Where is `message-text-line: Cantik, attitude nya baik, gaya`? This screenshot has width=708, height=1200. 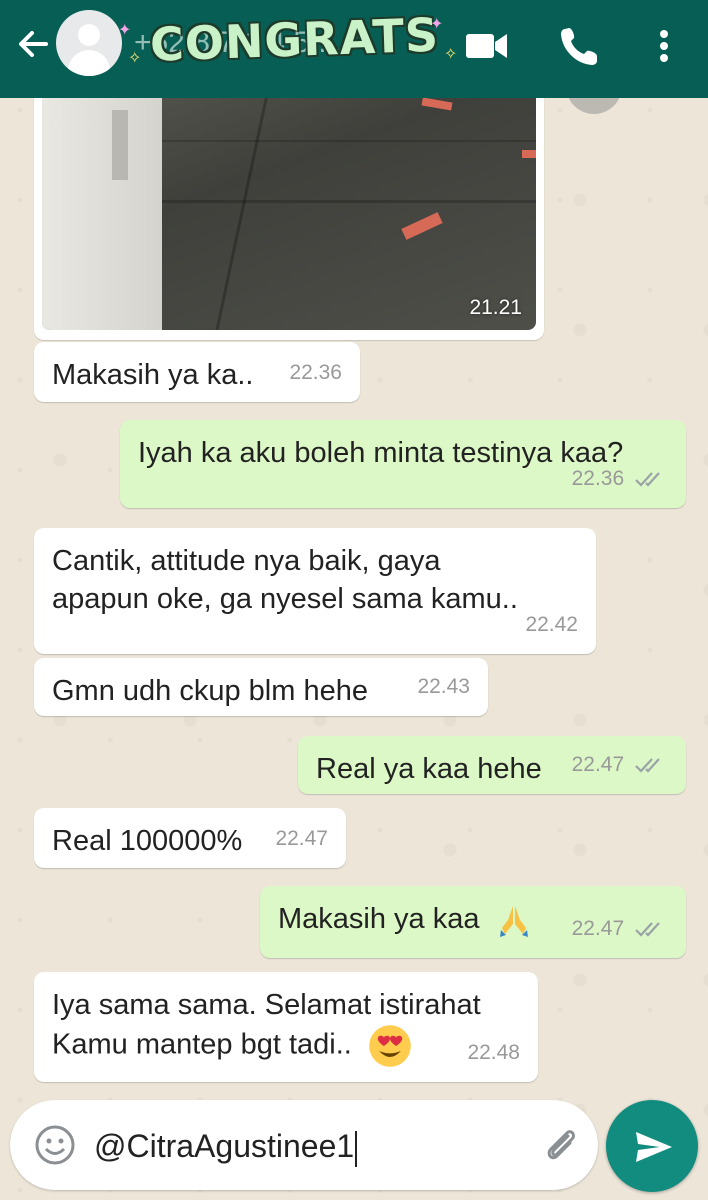
message-text-line: Cantik, attitude nya baik, gaya is located at coordinates (246, 561).